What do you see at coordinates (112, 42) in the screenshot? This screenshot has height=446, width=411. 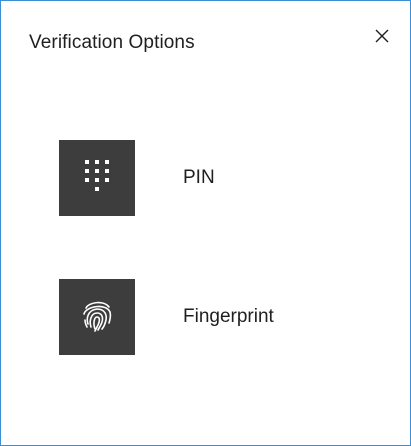 I see `dialog-title: Verification Options` at bounding box center [112, 42].